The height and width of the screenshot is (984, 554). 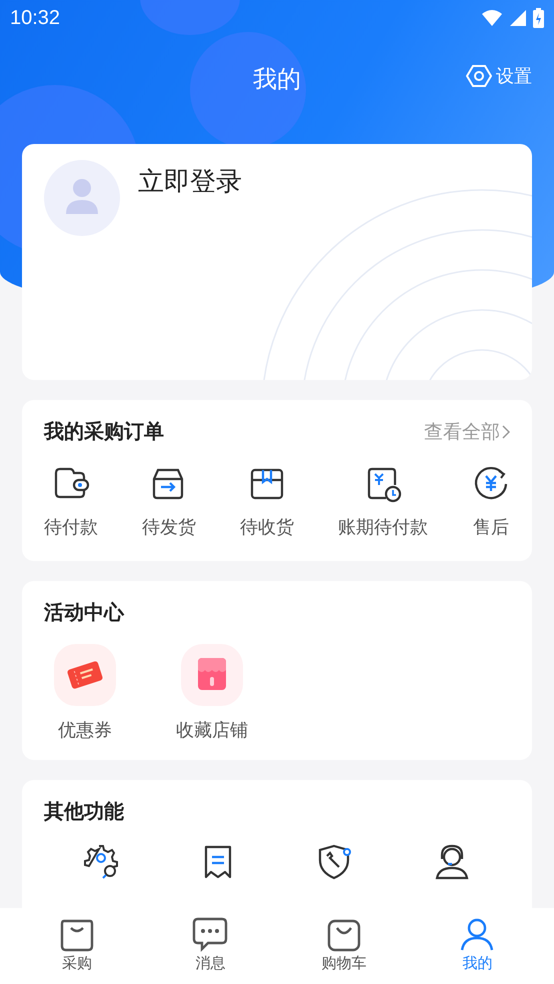 What do you see at coordinates (104, 431) in the screenshot?
I see `section-title: 我的采购订单` at bounding box center [104, 431].